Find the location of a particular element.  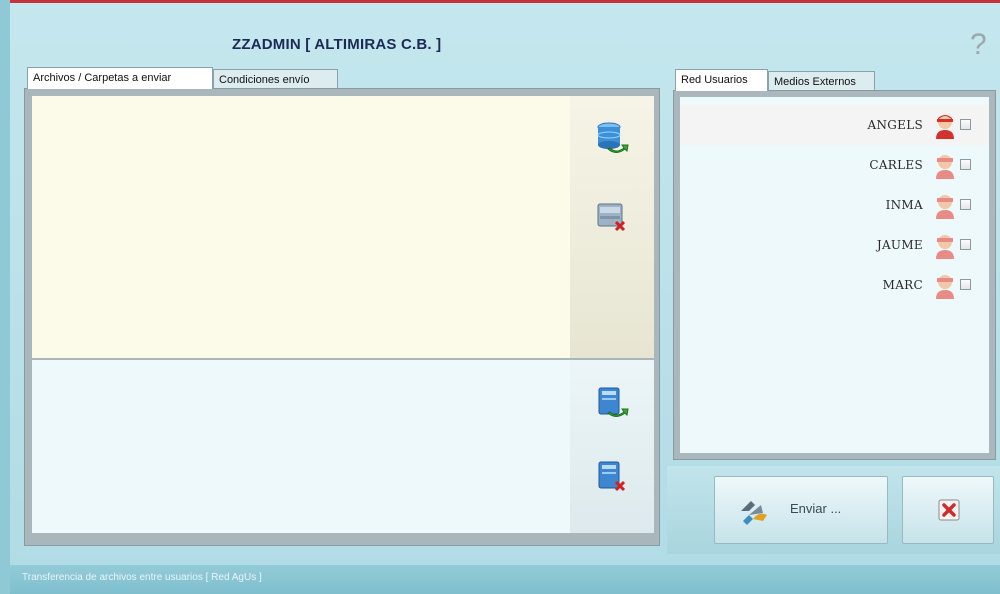

window-top-border is located at coordinates (500, 1).